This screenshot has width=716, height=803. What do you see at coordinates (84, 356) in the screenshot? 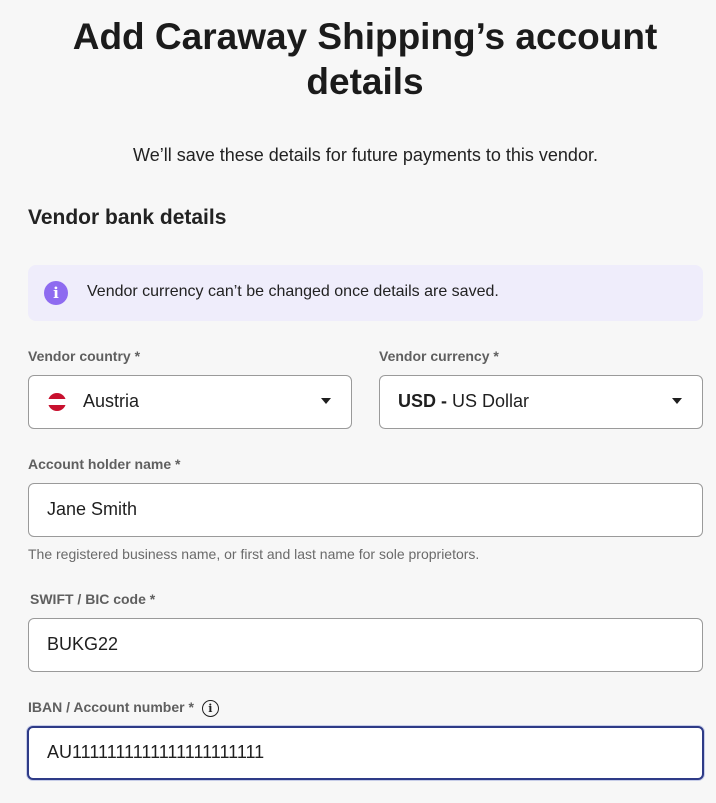
I see `vendor-country-label: Vendor country *` at bounding box center [84, 356].